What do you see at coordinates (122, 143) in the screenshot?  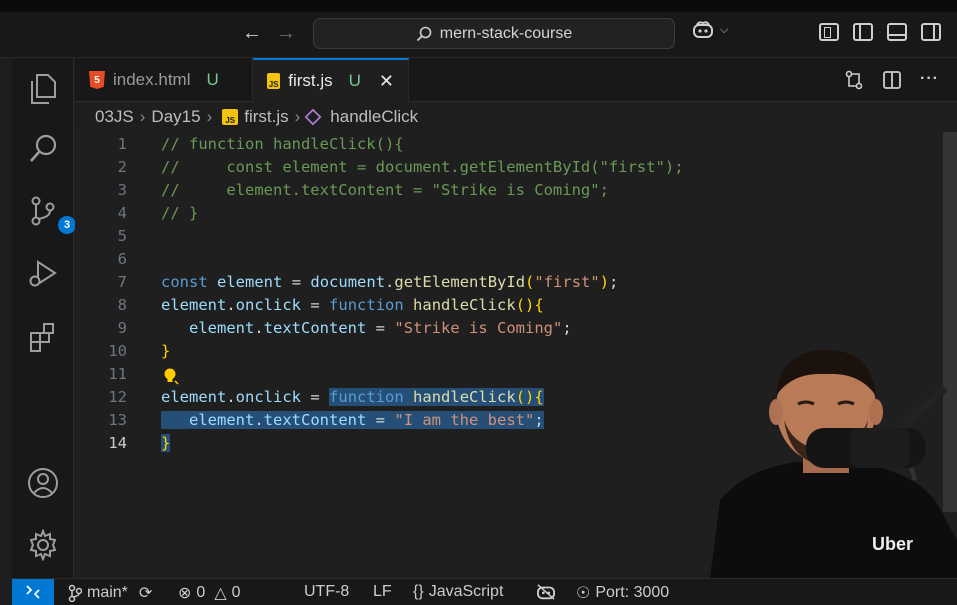 I see `line-number: 1` at bounding box center [122, 143].